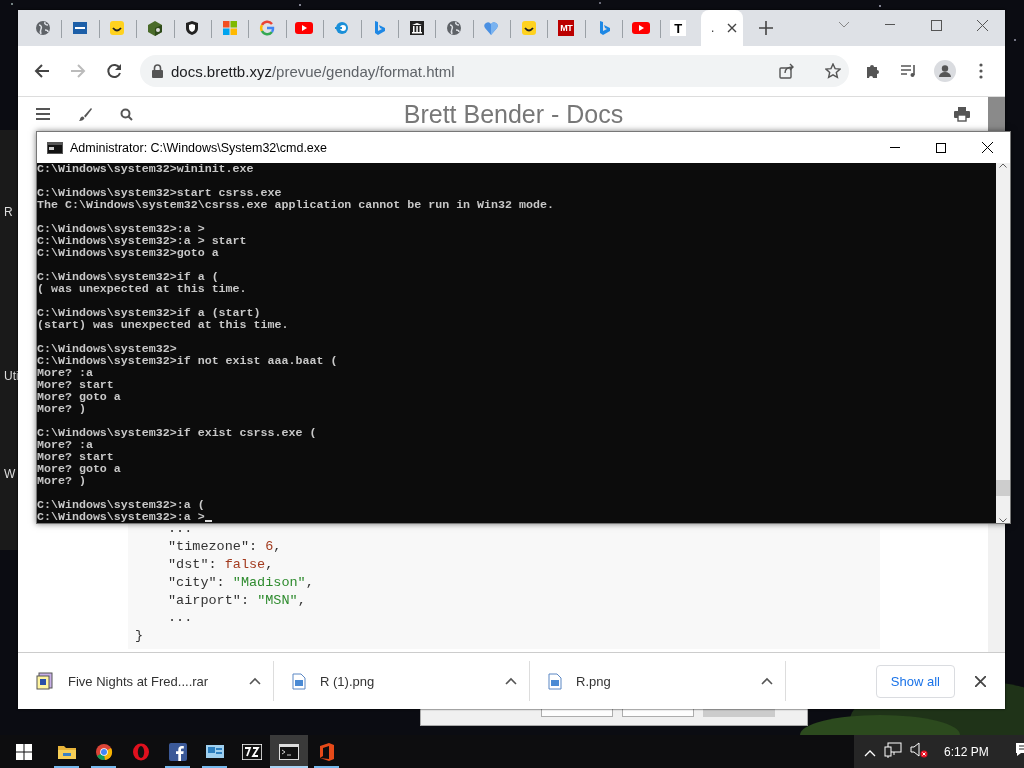 The height and width of the screenshot is (768, 1024). Describe the element at coordinates (42, 71) in the screenshot. I see `back-arrow-icon` at that location.